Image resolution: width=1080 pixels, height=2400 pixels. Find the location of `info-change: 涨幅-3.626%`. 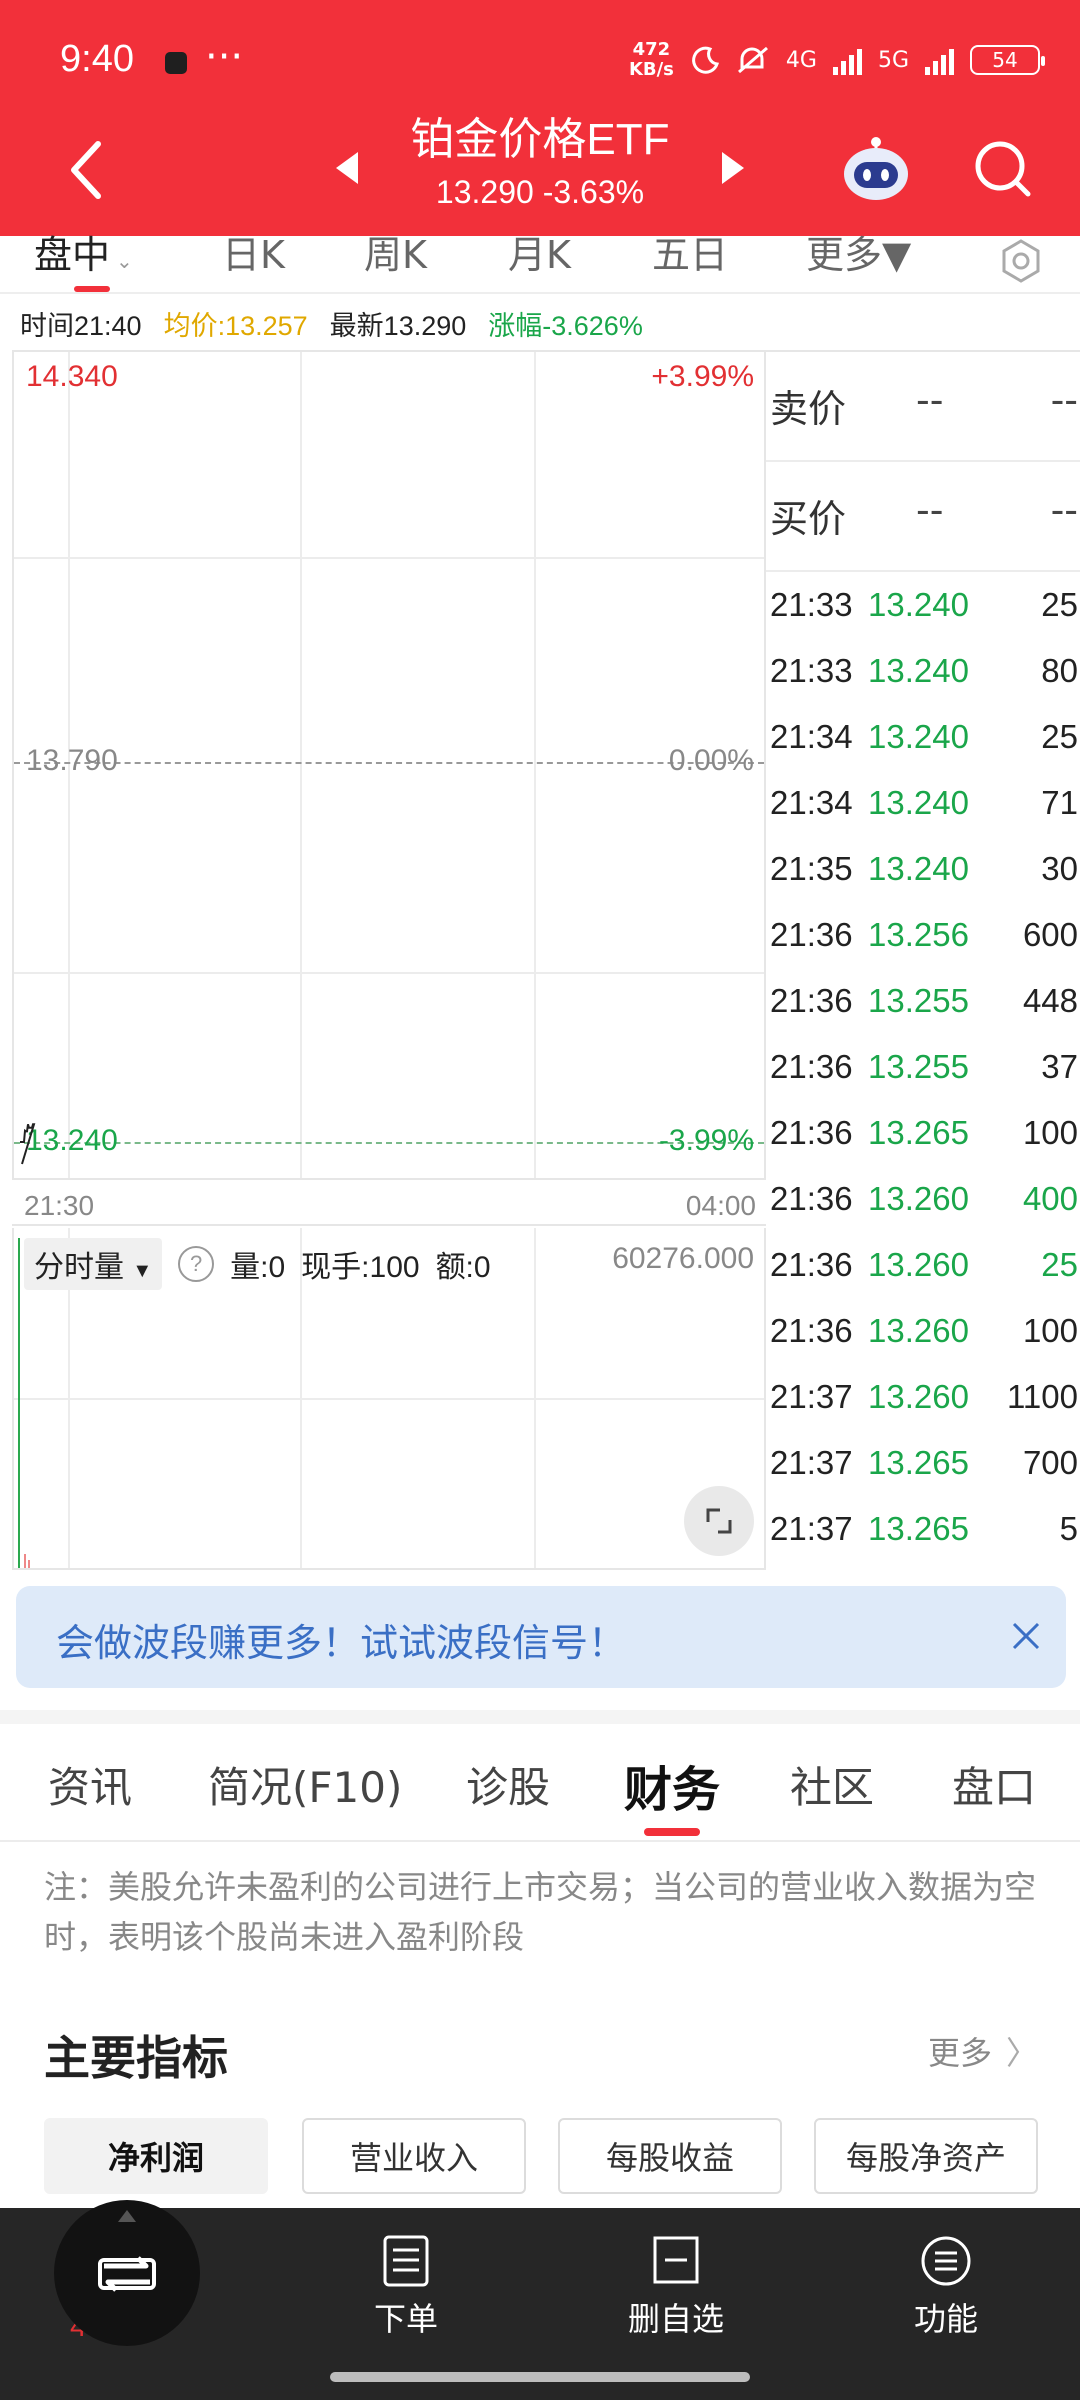

info-change: 涨幅-3.626% is located at coordinates (565, 326).